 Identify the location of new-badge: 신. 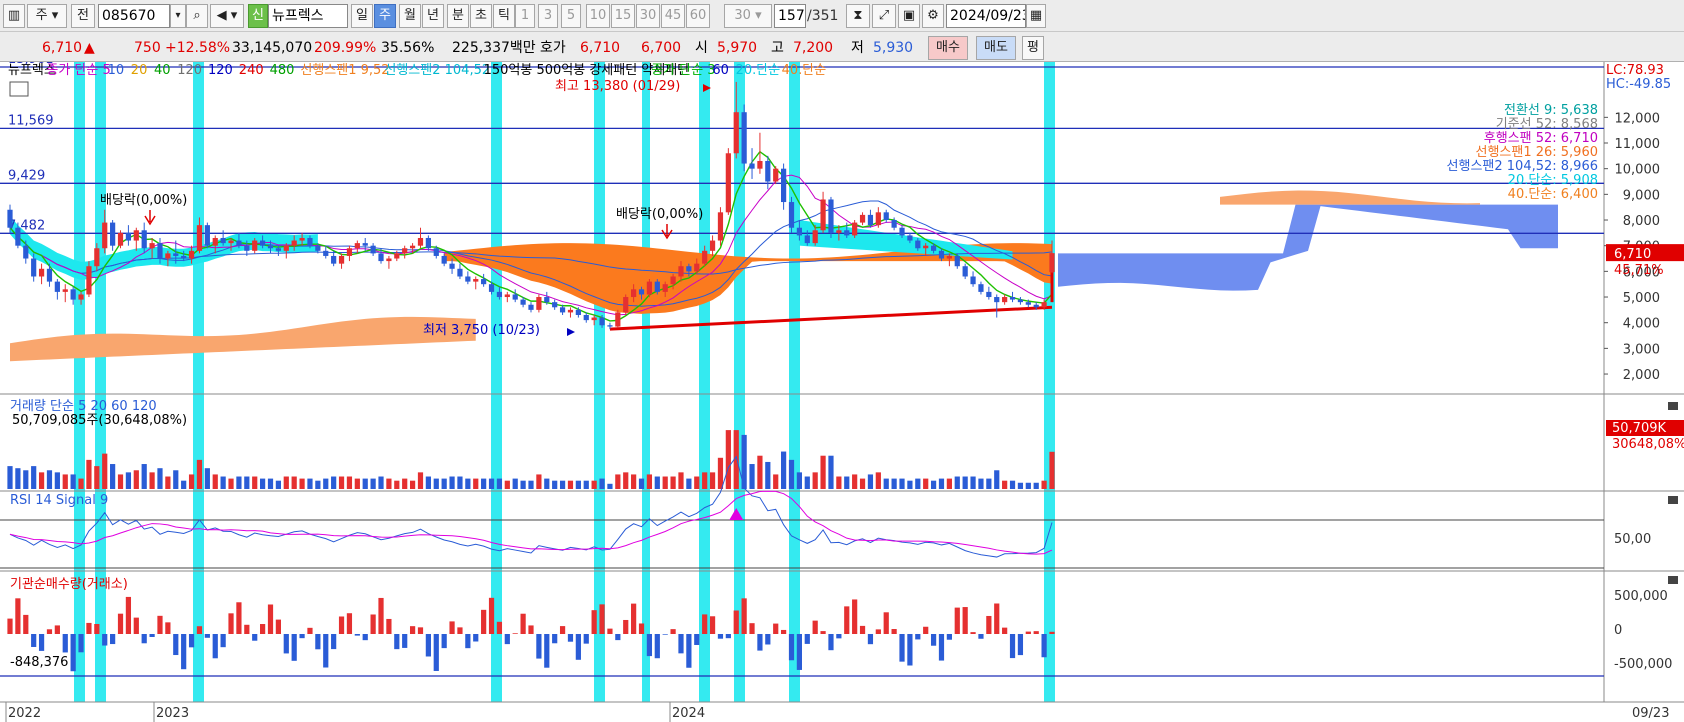
(258, 16).